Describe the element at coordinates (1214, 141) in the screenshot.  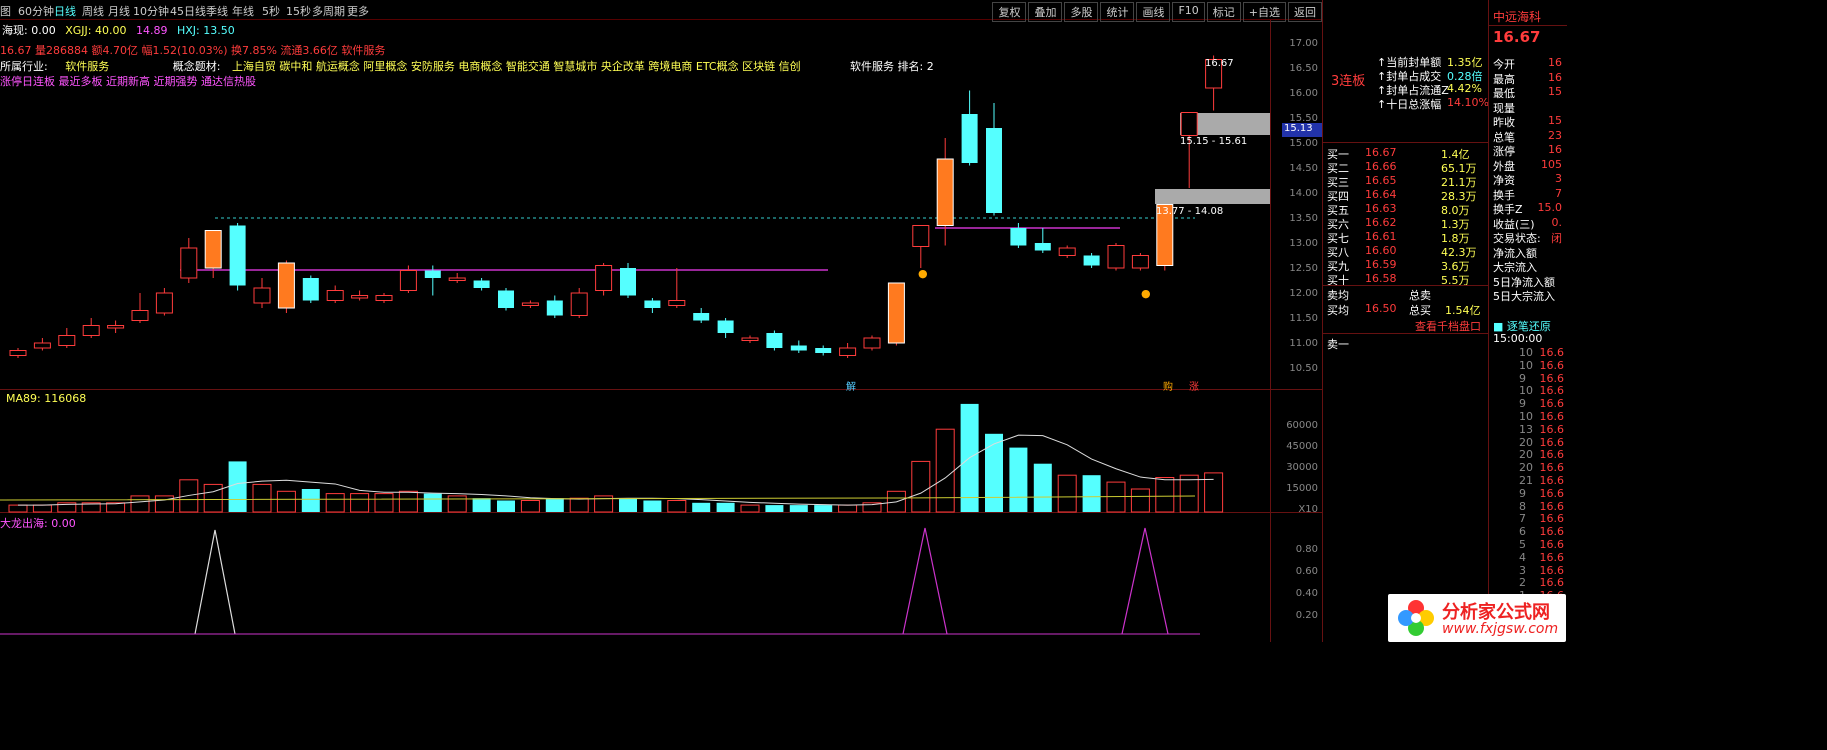
I see `zone-label-high: 15.15 - 15.61` at that location.